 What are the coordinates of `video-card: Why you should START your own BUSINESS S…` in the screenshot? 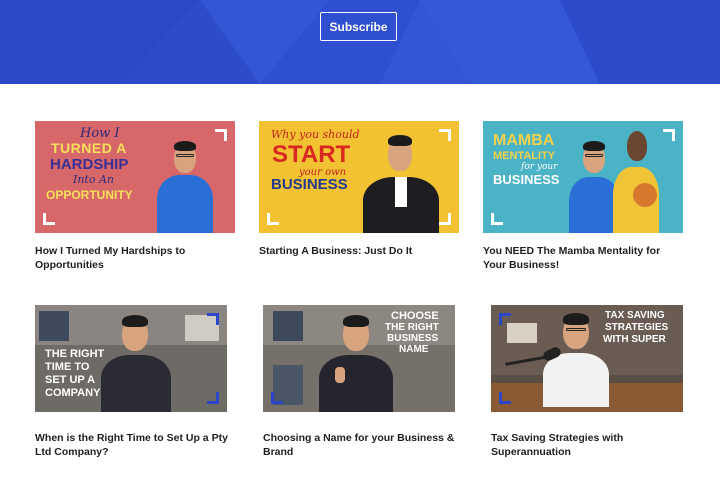 It's located at (359, 189).